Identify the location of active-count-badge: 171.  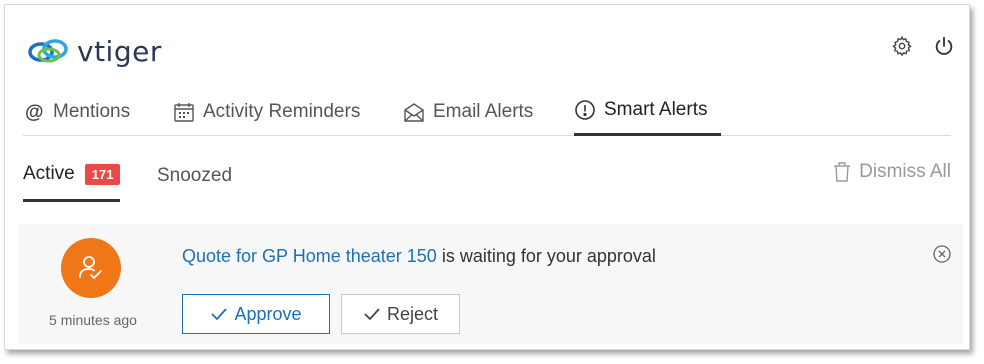
(102, 174).